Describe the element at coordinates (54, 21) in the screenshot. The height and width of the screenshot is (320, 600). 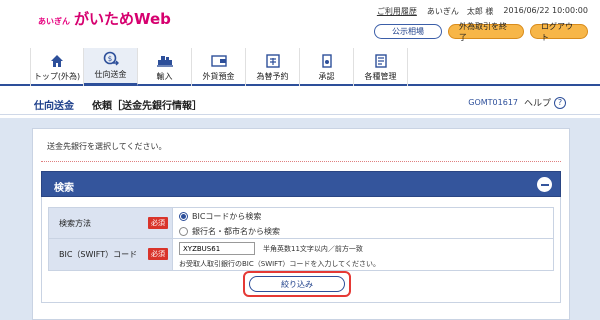
I see `logo-bank-name: あいぎん` at that location.